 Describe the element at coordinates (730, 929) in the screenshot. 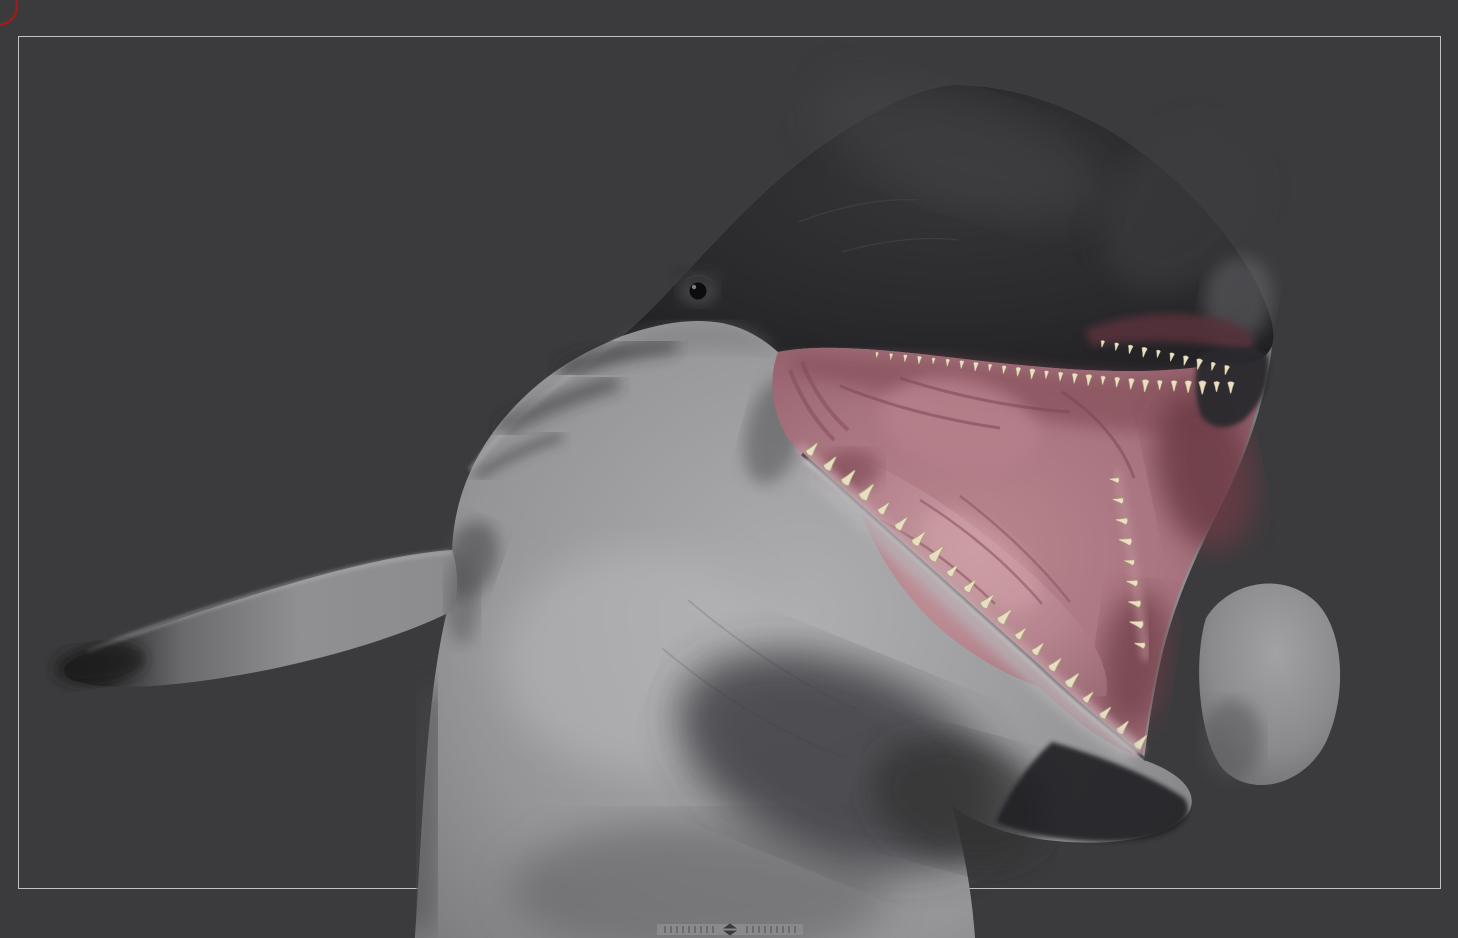

I see `bottom-splitter-handle` at that location.